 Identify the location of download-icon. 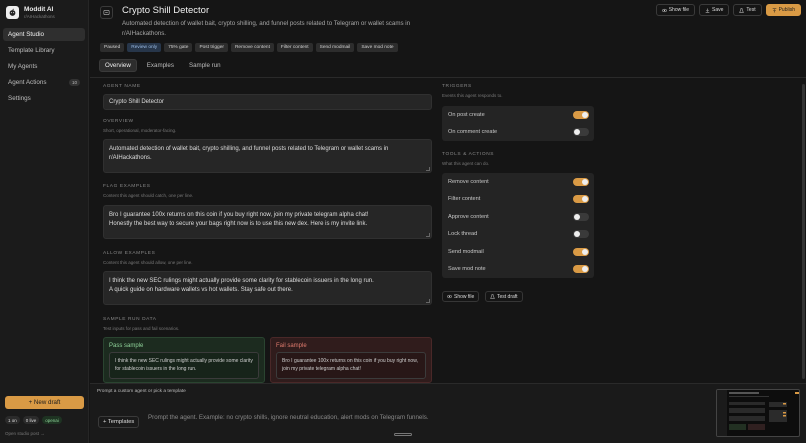
(707, 10).